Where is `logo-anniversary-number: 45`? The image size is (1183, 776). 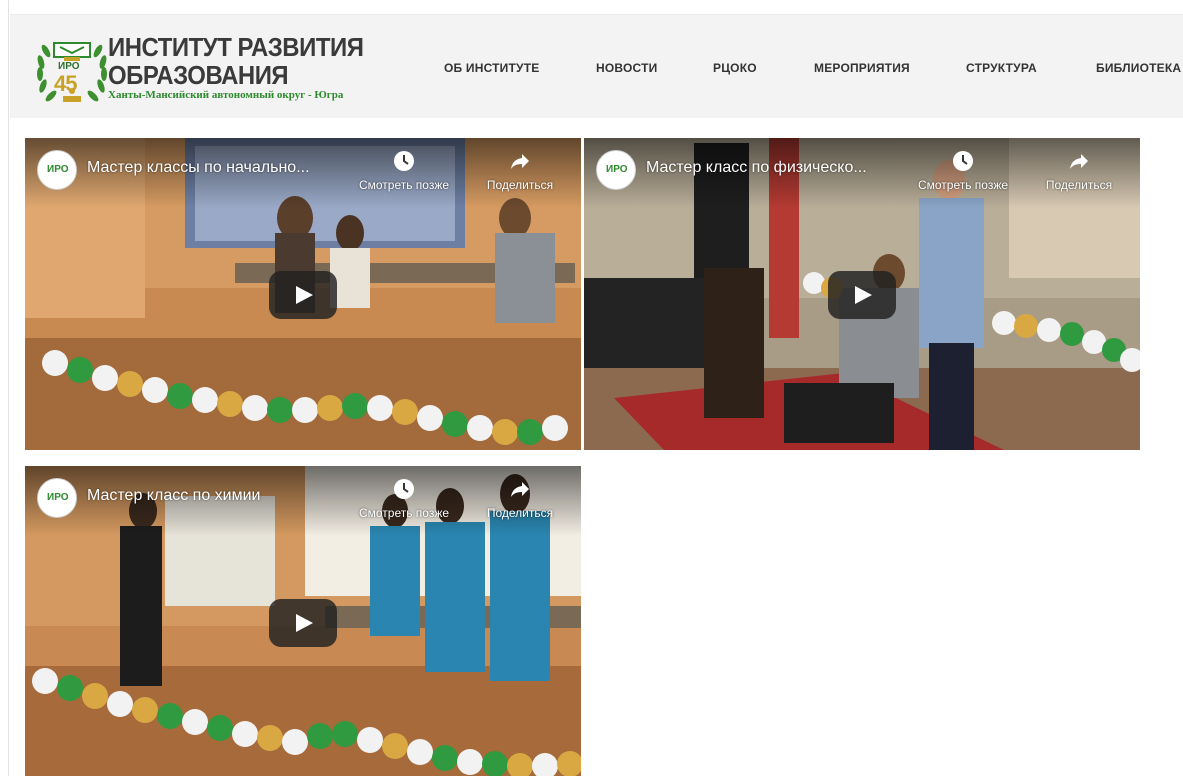 logo-anniversary-number: 45 is located at coordinates (66, 83).